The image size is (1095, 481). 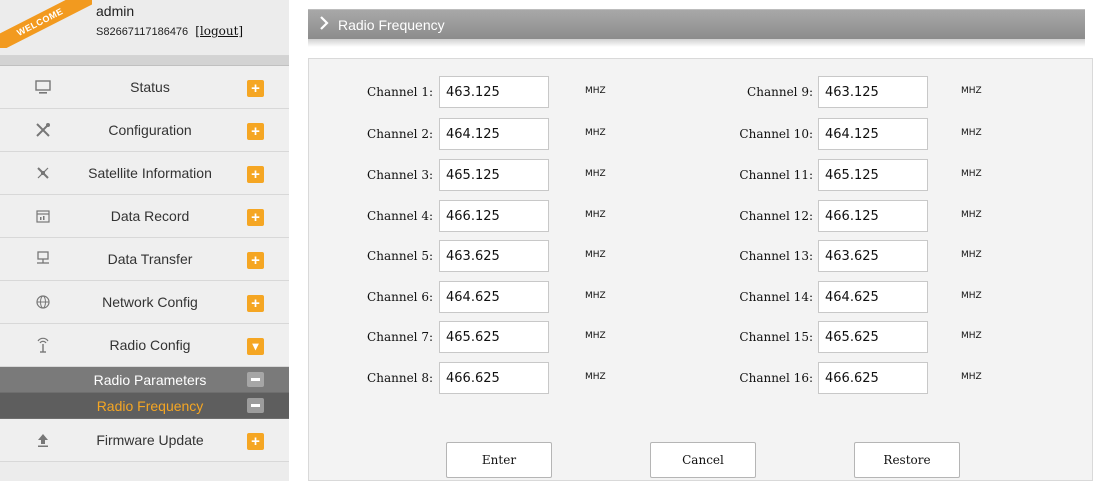 What do you see at coordinates (494, 175) in the screenshot?
I see `channel-3-input: 465.125` at bounding box center [494, 175].